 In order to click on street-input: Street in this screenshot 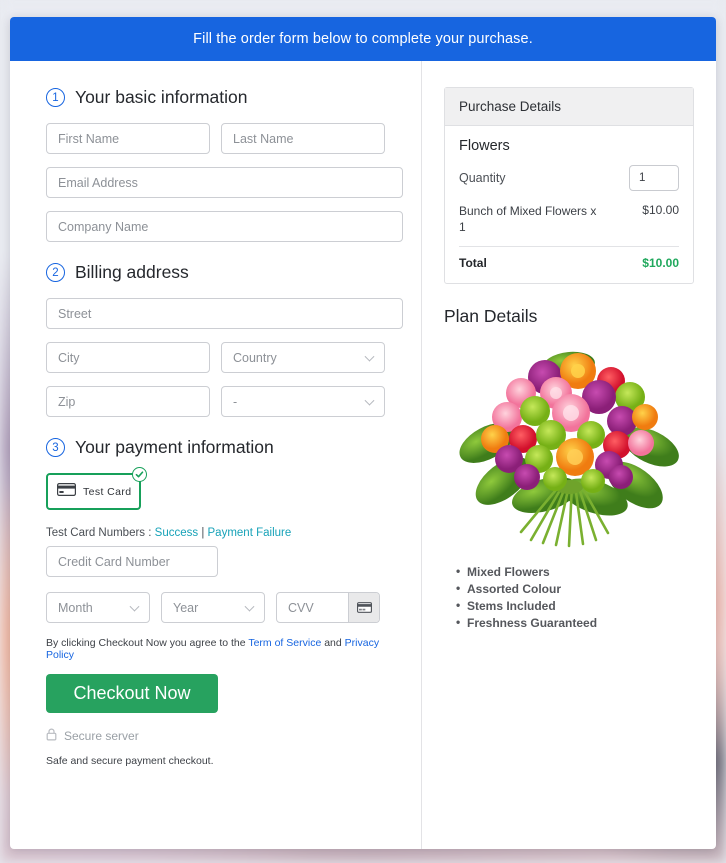, I will do `click(224, 313)`.